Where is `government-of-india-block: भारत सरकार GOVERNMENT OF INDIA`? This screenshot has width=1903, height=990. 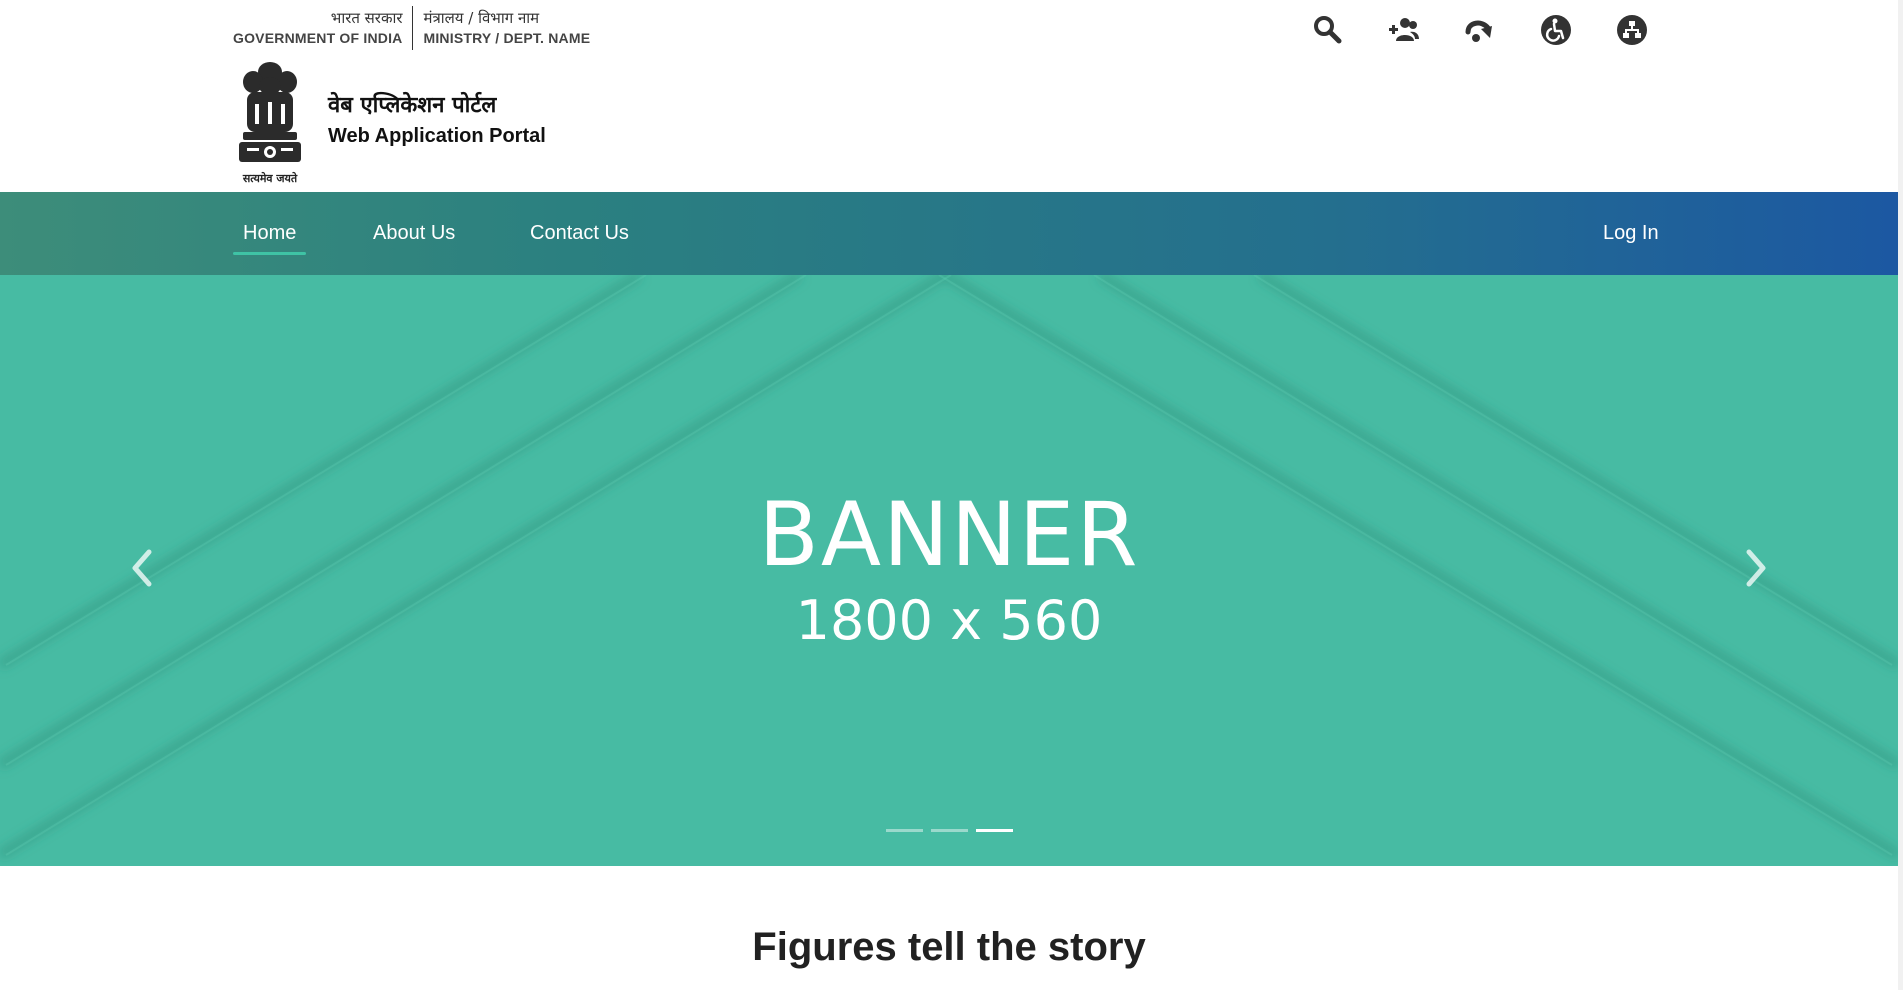 government-of-india-block: भारत सरकार GOVERNMENT OF INDIA is located at coordinates (323, 28).